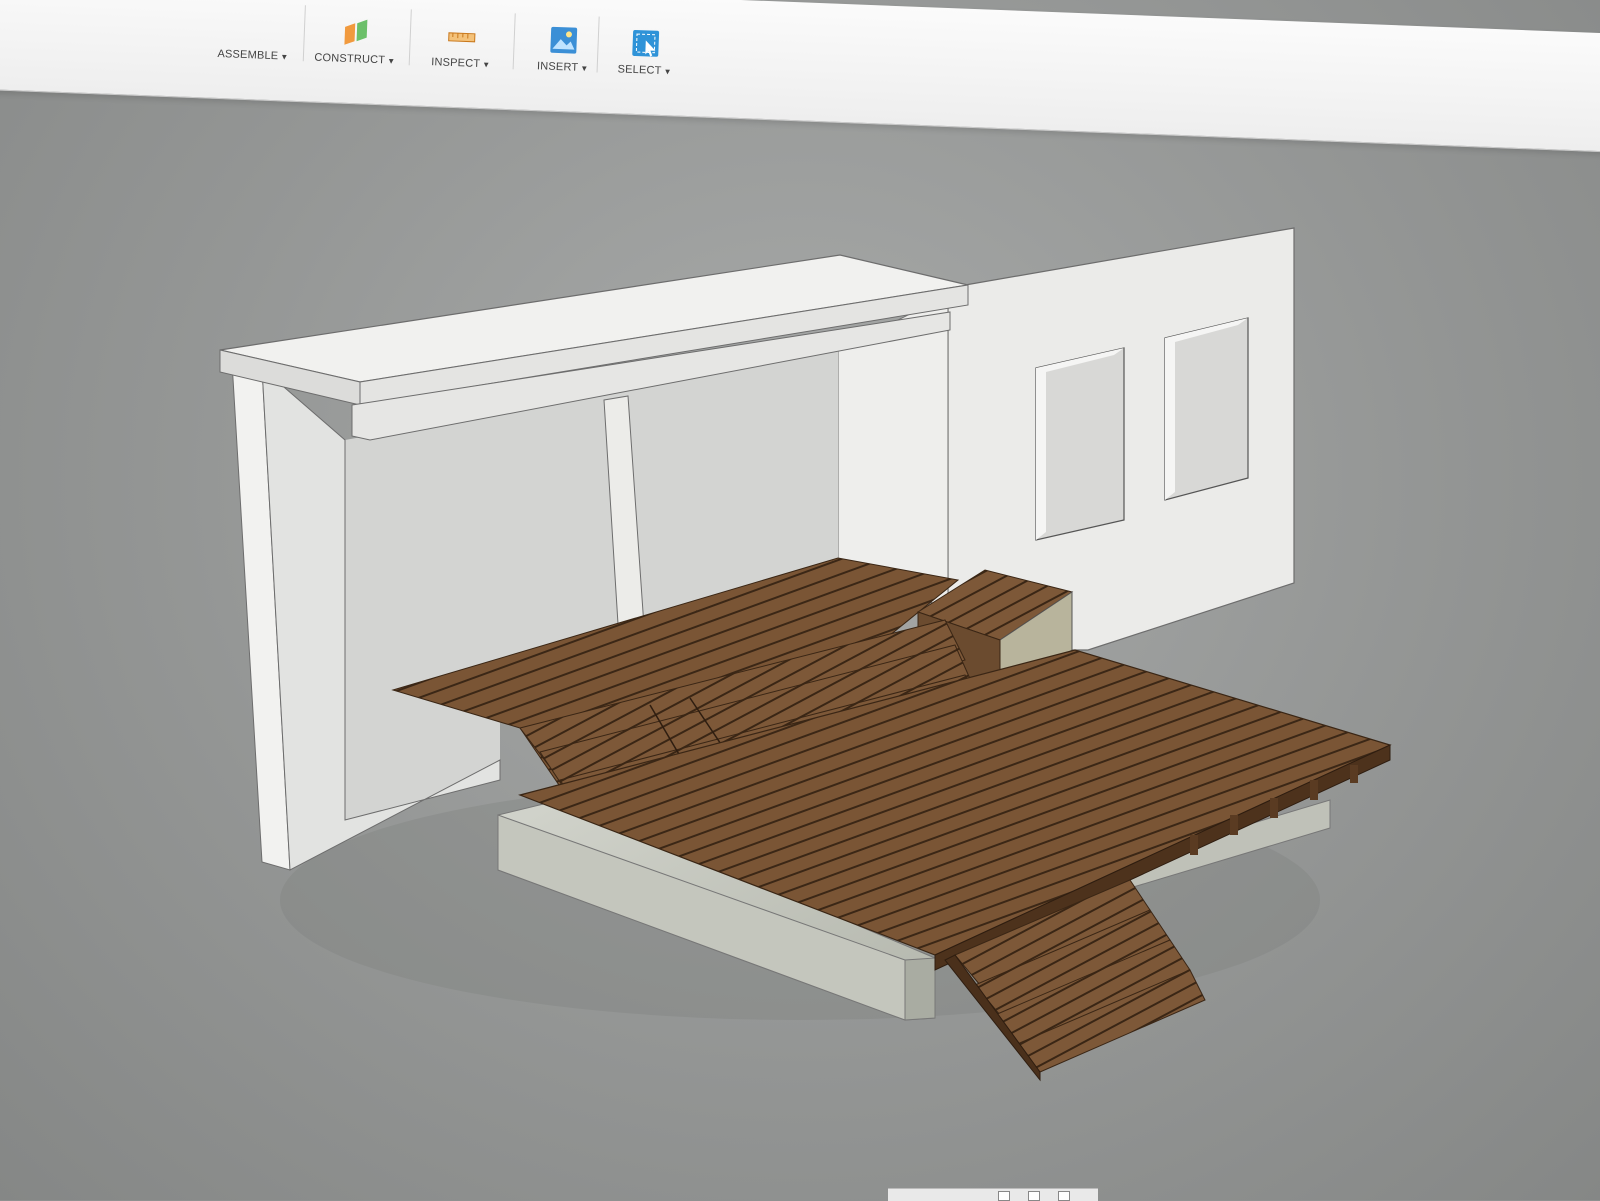 This screenshot has width=1600, height=1201. I want to click on construct-label: CONSTRUCT, so click(349, 59).